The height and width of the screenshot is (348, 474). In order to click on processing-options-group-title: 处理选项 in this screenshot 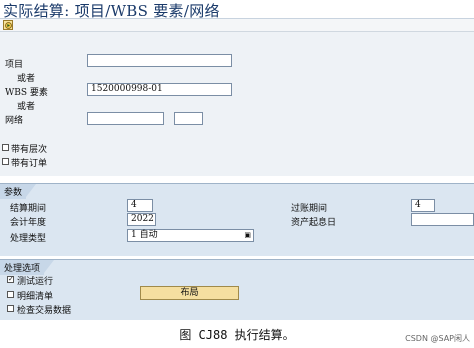, I will do `click(27, 267)`.